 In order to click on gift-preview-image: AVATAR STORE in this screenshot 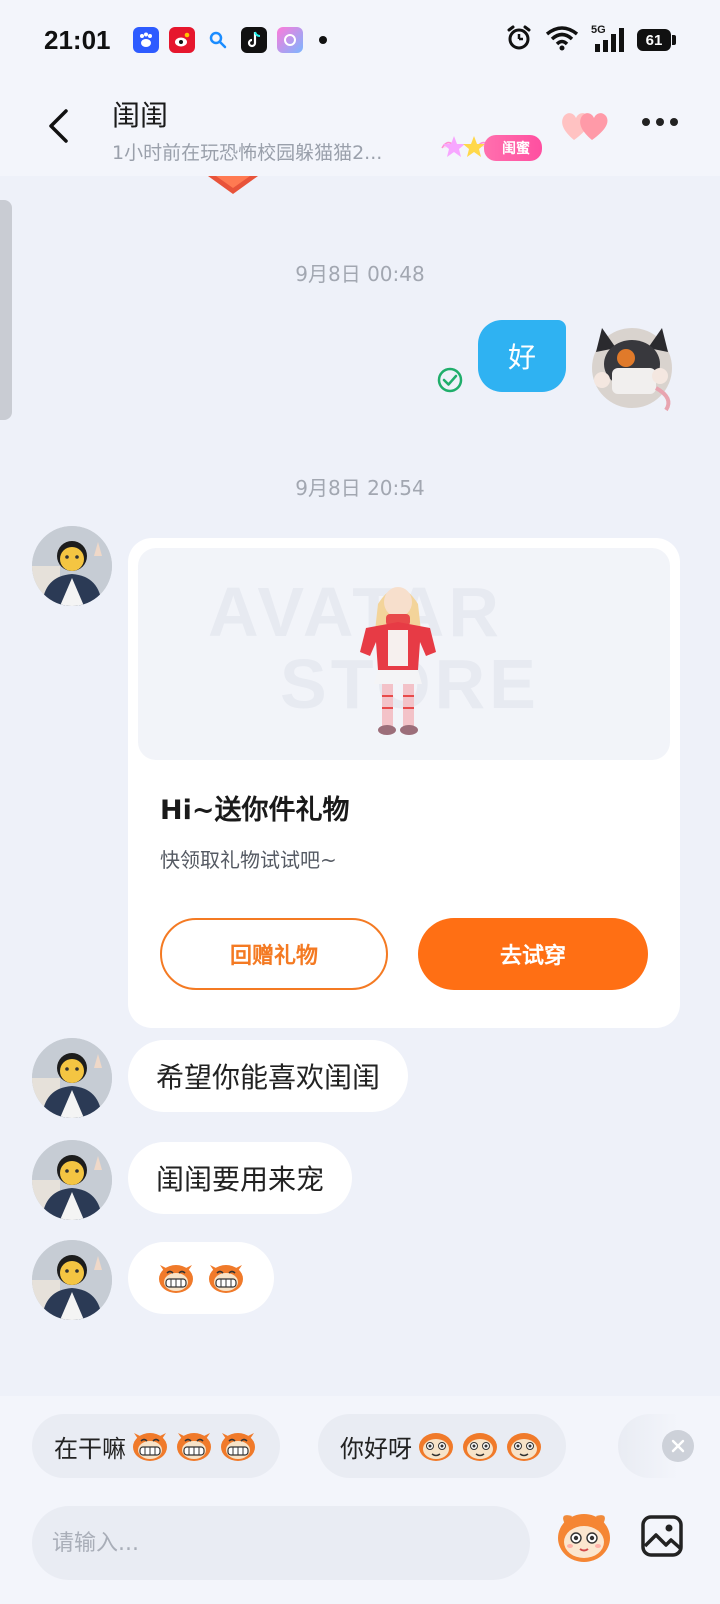, I will do `click(404, 654)`.